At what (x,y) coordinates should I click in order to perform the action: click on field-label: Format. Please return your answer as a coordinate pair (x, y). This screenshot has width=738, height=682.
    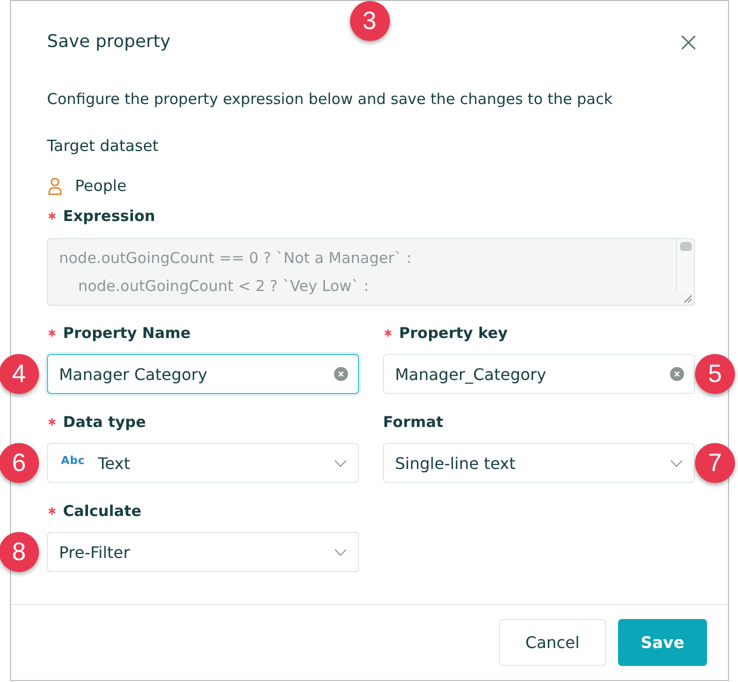
    Looking at the image, I should click on (413, 422).